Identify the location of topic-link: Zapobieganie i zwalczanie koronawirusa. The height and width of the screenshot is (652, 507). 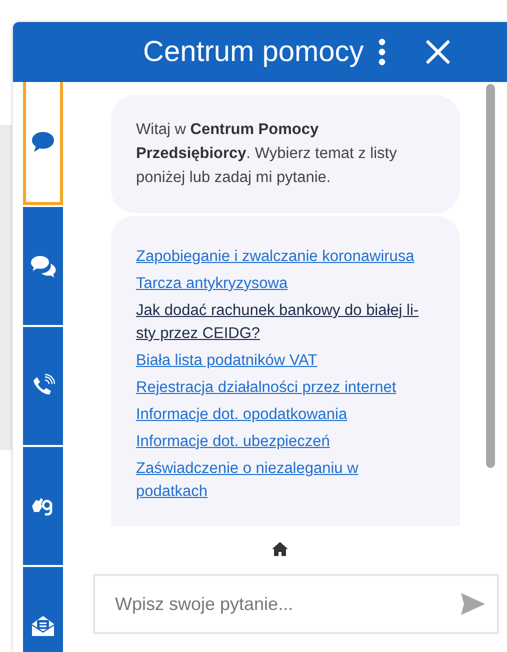
(275, 256).